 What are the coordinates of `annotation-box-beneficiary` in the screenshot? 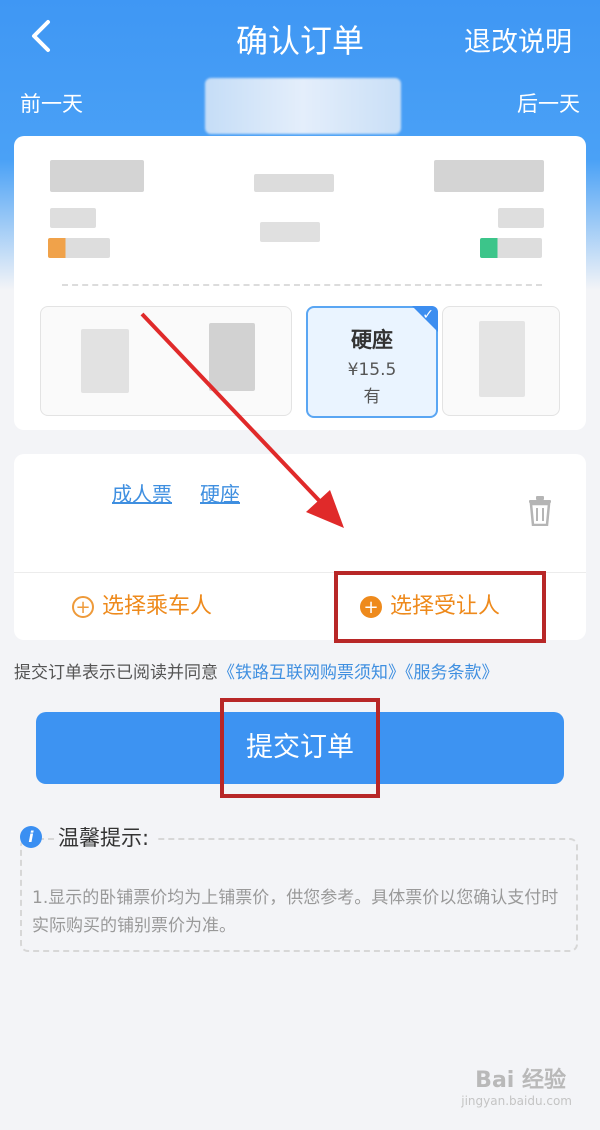 It's located at (440, 607).